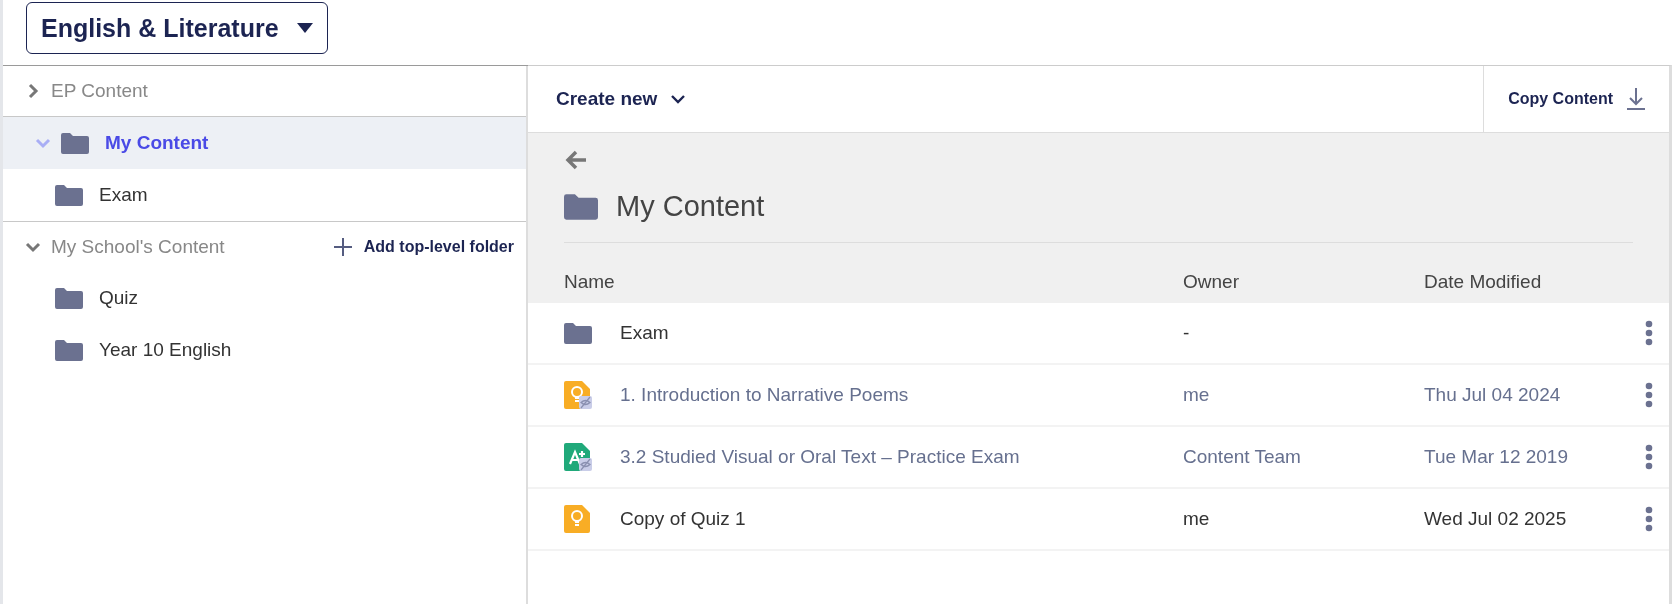 The height and width of the screenshot is (604, 1672). What do you see at coordinates (621, 99) in the screenshot?
I see `create-new-button: Create new` at bounding box center [621, 99].